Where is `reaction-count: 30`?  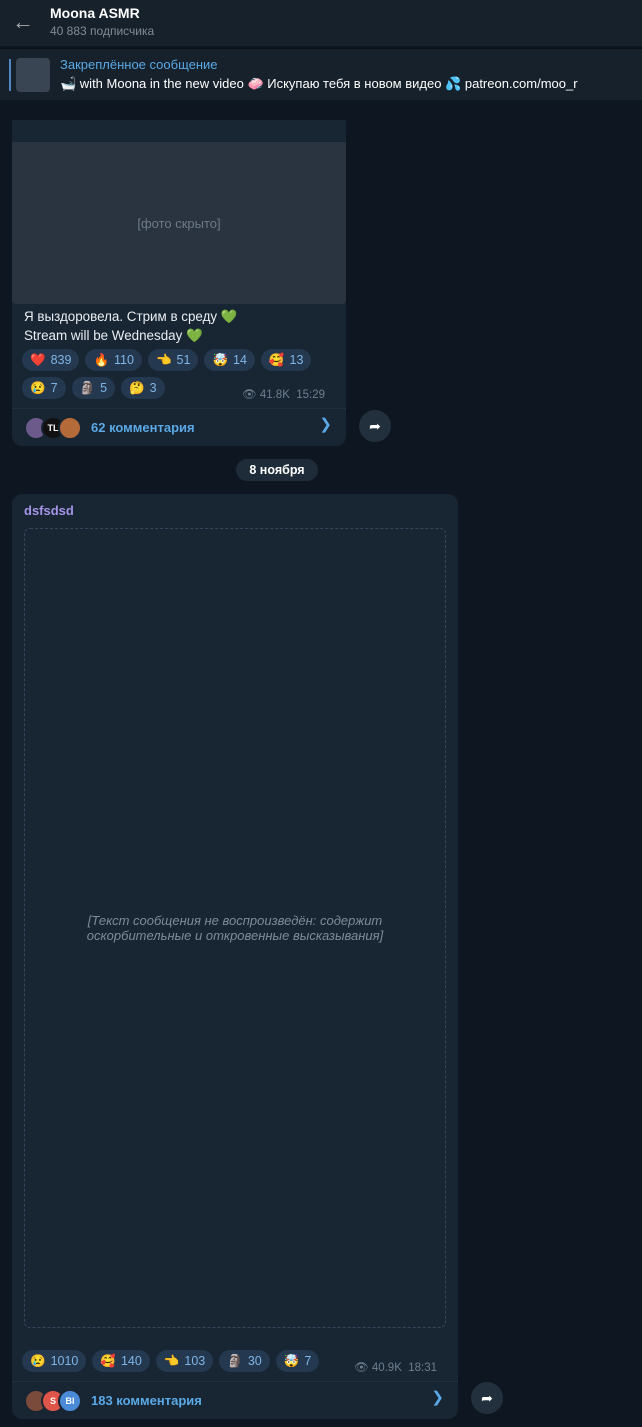
reaction-count: 30 is located at coordinates (254, 1361).